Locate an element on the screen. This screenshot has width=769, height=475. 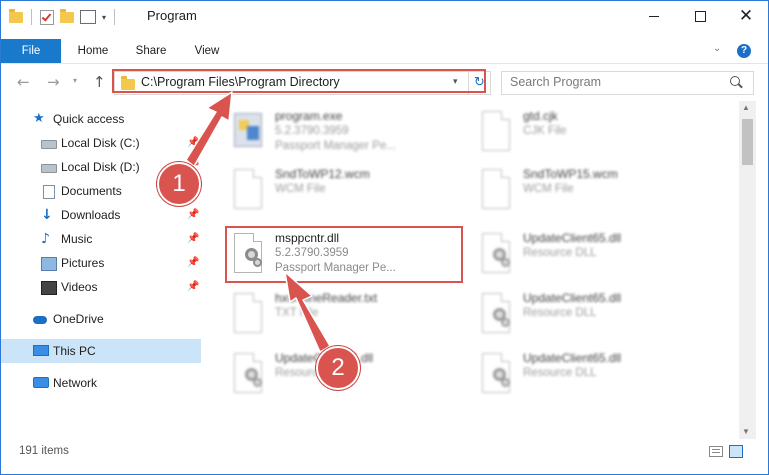
minimize-button is located at coordinates (654, 16).